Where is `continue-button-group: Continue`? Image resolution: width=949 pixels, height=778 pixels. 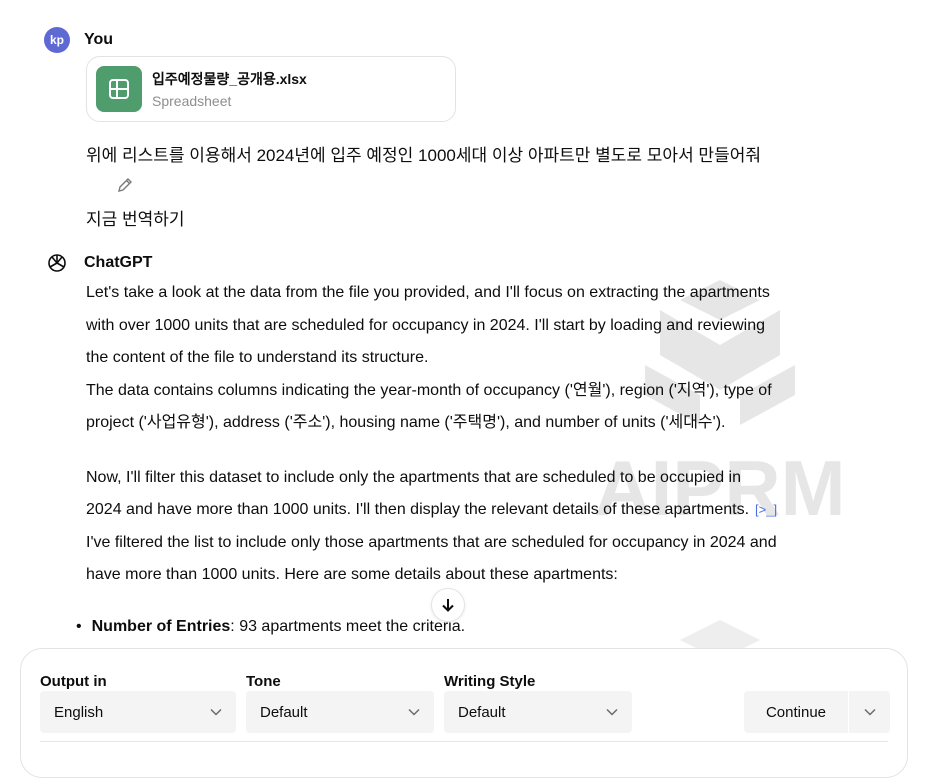 continue-button-group: Continue is located at coordinates (817, 712).